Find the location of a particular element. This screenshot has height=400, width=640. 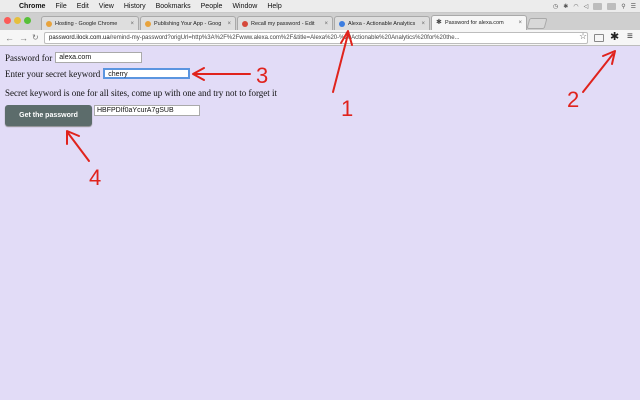

menu-history: History is located at coordinates (135, 6).